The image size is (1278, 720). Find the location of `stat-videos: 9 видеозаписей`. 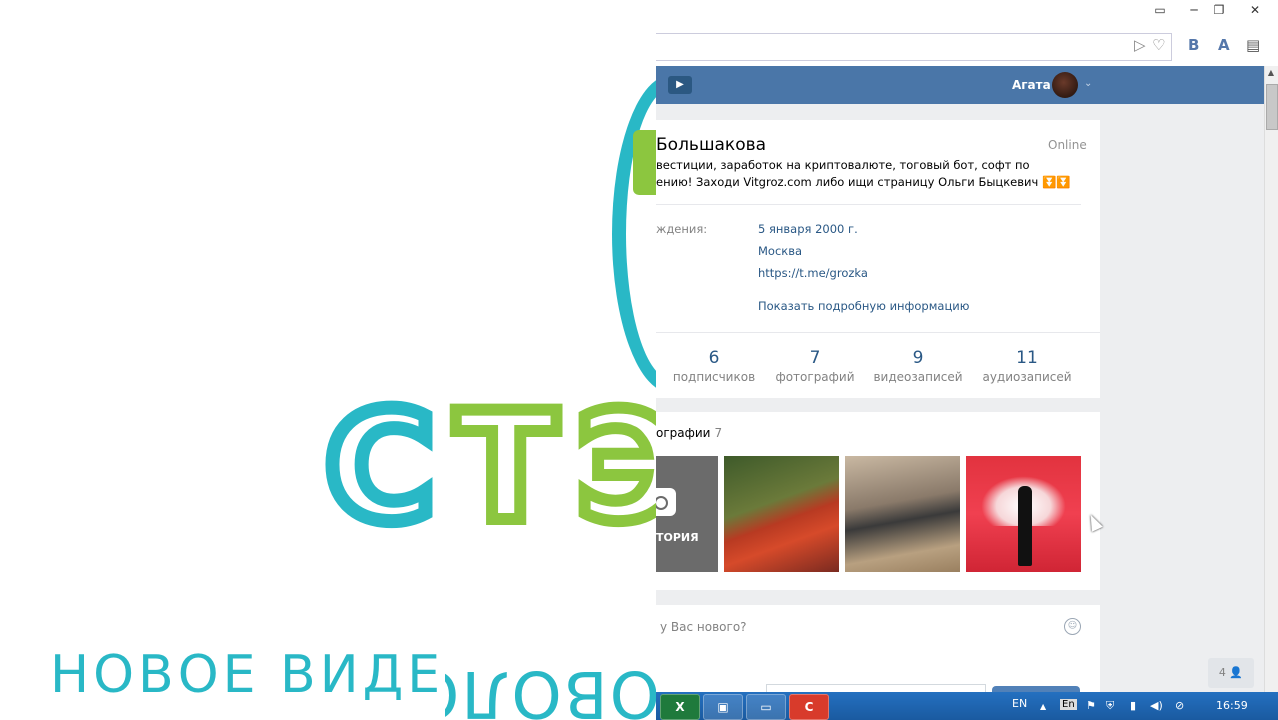

stat-videos: 9 видеозаписей is located at coordinates (918, 366).